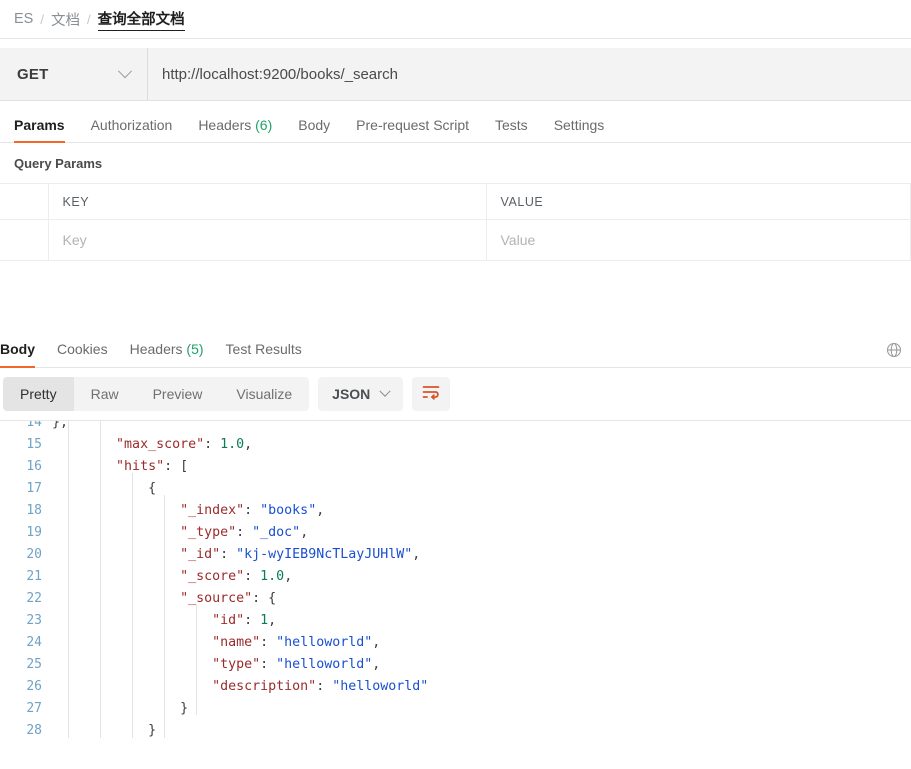 Image resolution: width=911 pixels, height=769 pixels. Describe the element at coordinates (698, 201) in the screenshot. I see `column-header-value: VALUE` at that location.